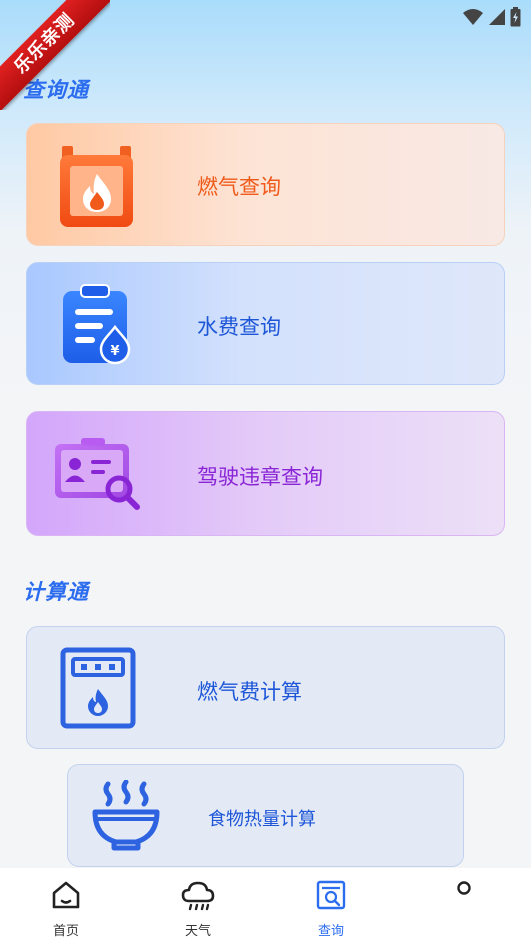 The height and width of the screenshot is (945, 531). I want to click on nav-item-weather: 天气, so click(198, 906).